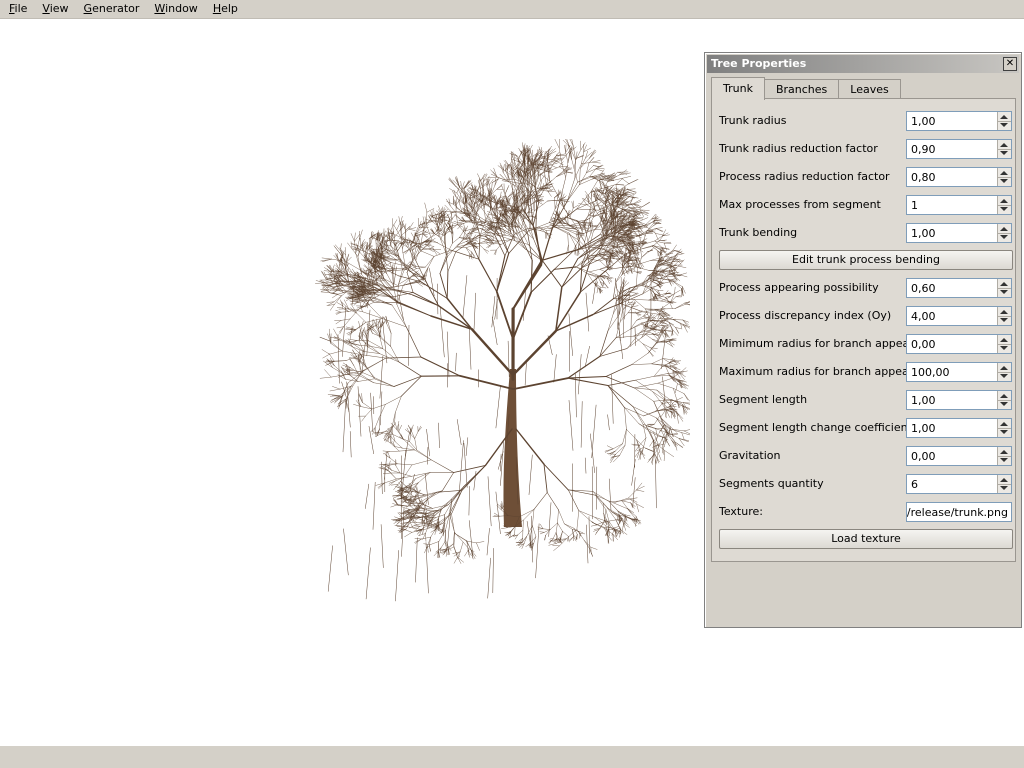  What do you see at coordinates (959, 344) in the screenshot?
I see `min-radius-spinbox: 0,00` at bounding box center [959, 344].